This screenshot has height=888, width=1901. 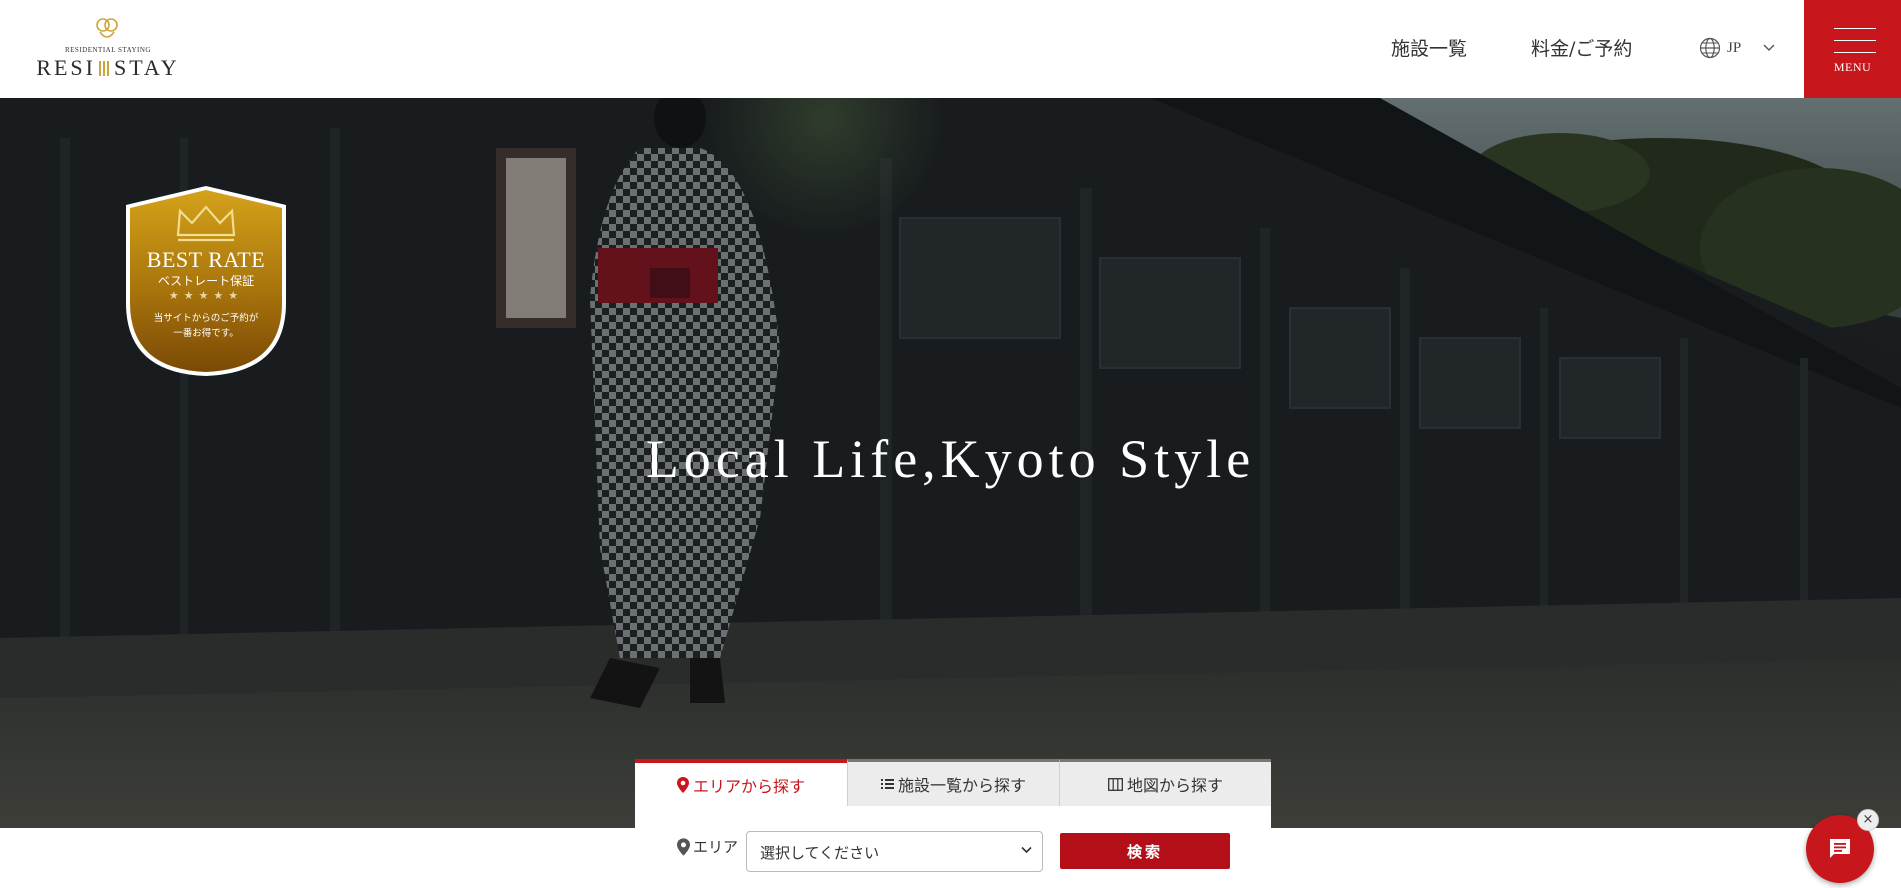 I want to click on badge-note-line1: 当サイトからのご予約が, so click(x=206, y=318).